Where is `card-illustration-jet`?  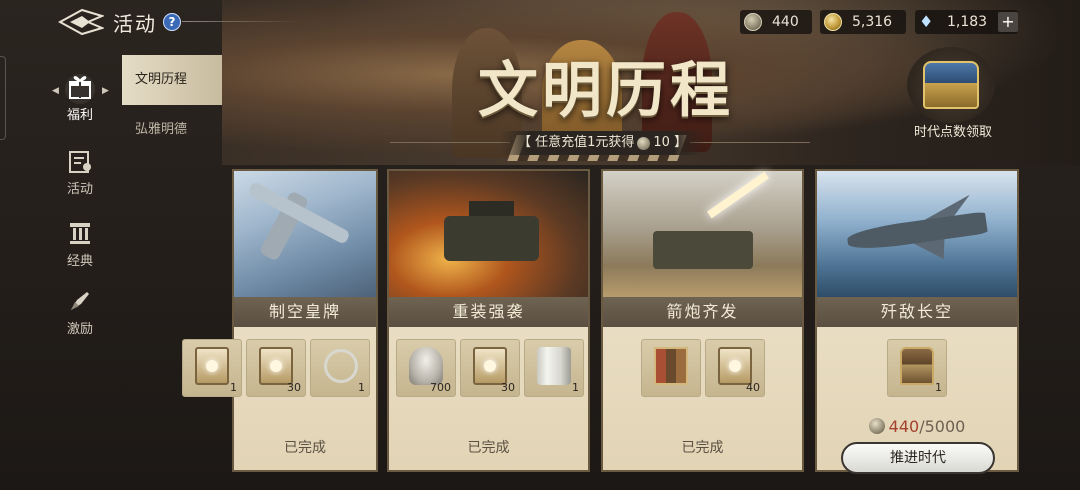 card-illustration-jet is located at coordinates (917, 234).